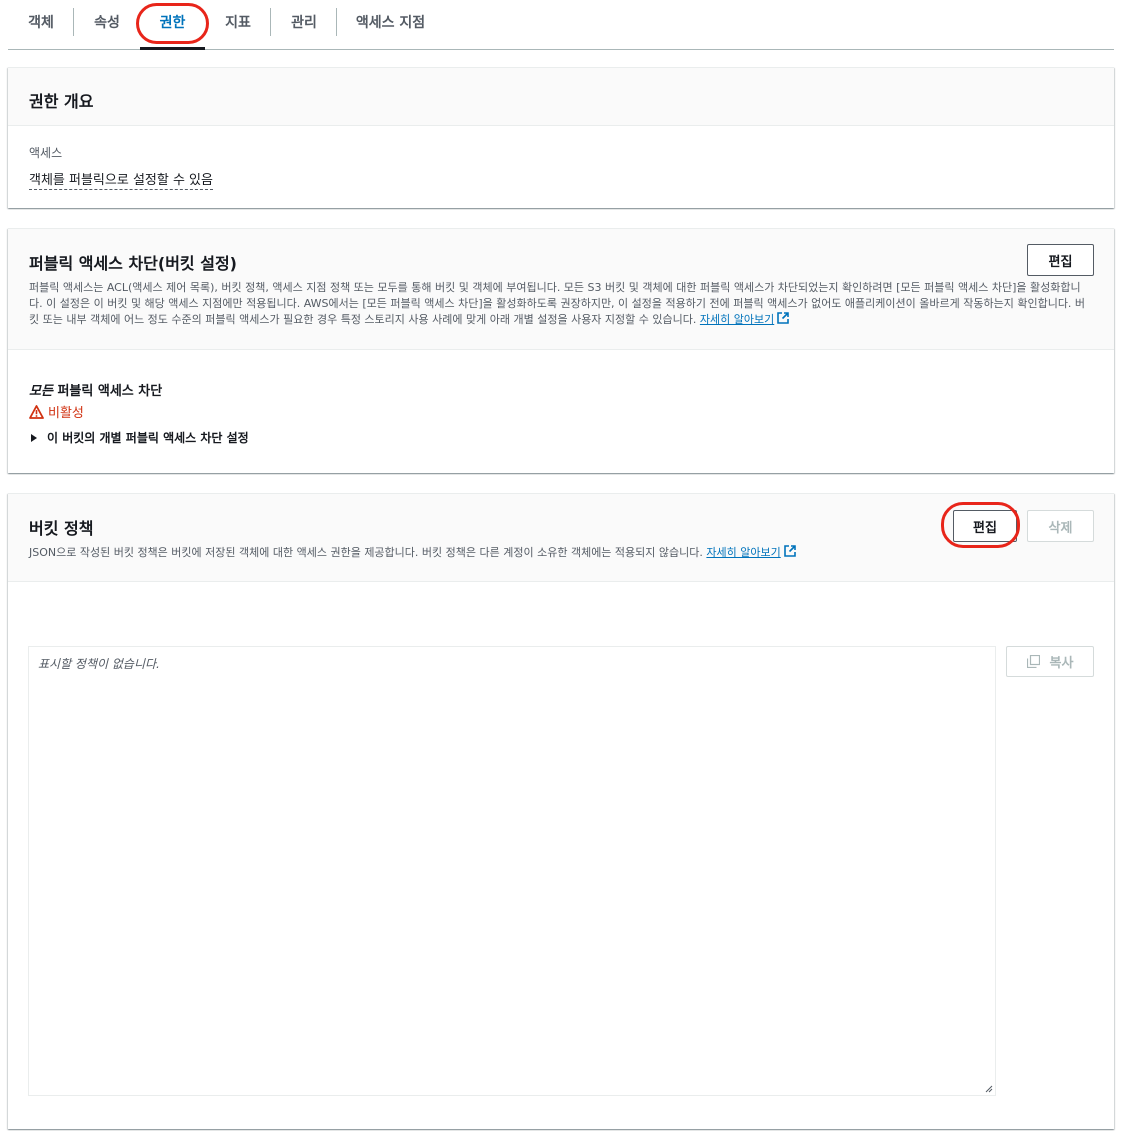 Image resolution: width=1124 pixels, height=1137 pixels. Describe the element at coordinates (107, 391) in the screenshot. I see `block-all-suffix: 퍼블릭 액세스 차단` at that location.